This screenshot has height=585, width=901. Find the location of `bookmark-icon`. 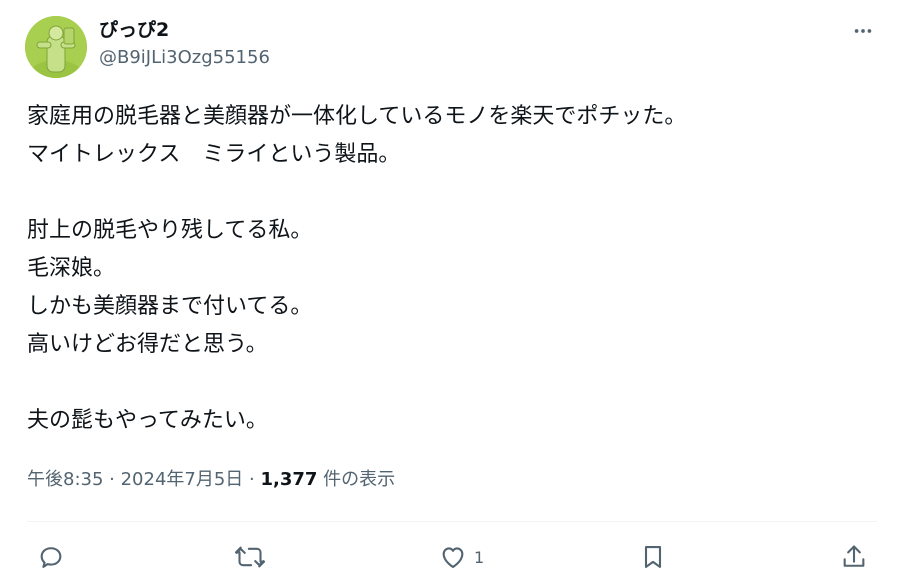

bookmark-icon is located at coordinates (653, 557).